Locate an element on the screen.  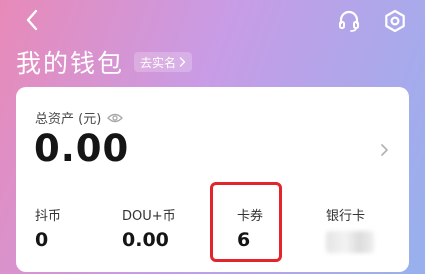
gear-icon is located at coordinates (395, 21).